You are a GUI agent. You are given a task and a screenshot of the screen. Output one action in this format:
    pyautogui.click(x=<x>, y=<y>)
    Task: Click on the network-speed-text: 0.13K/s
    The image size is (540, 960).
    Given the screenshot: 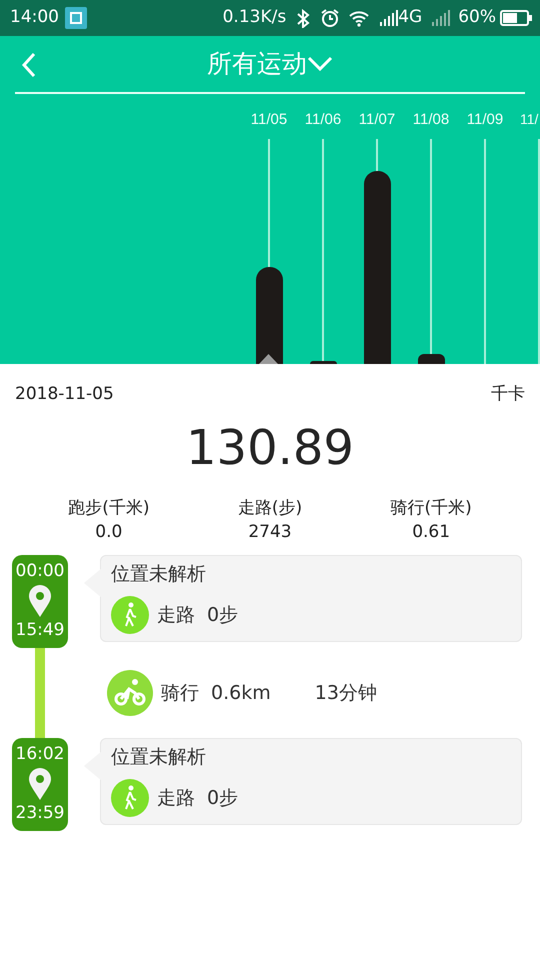 What is the action you would take?
    pyautogui.click(x=254, y=18)
    